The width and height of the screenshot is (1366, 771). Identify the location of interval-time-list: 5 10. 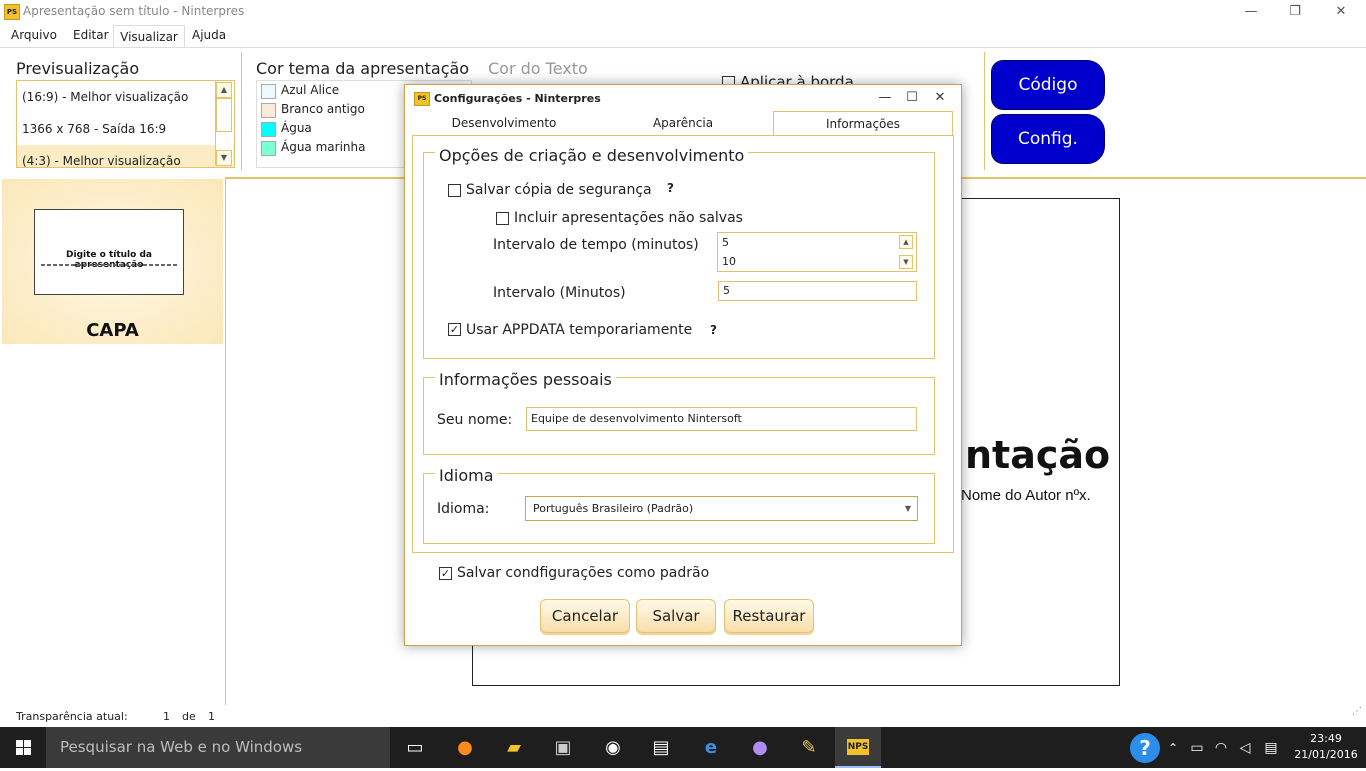
(817, 252).